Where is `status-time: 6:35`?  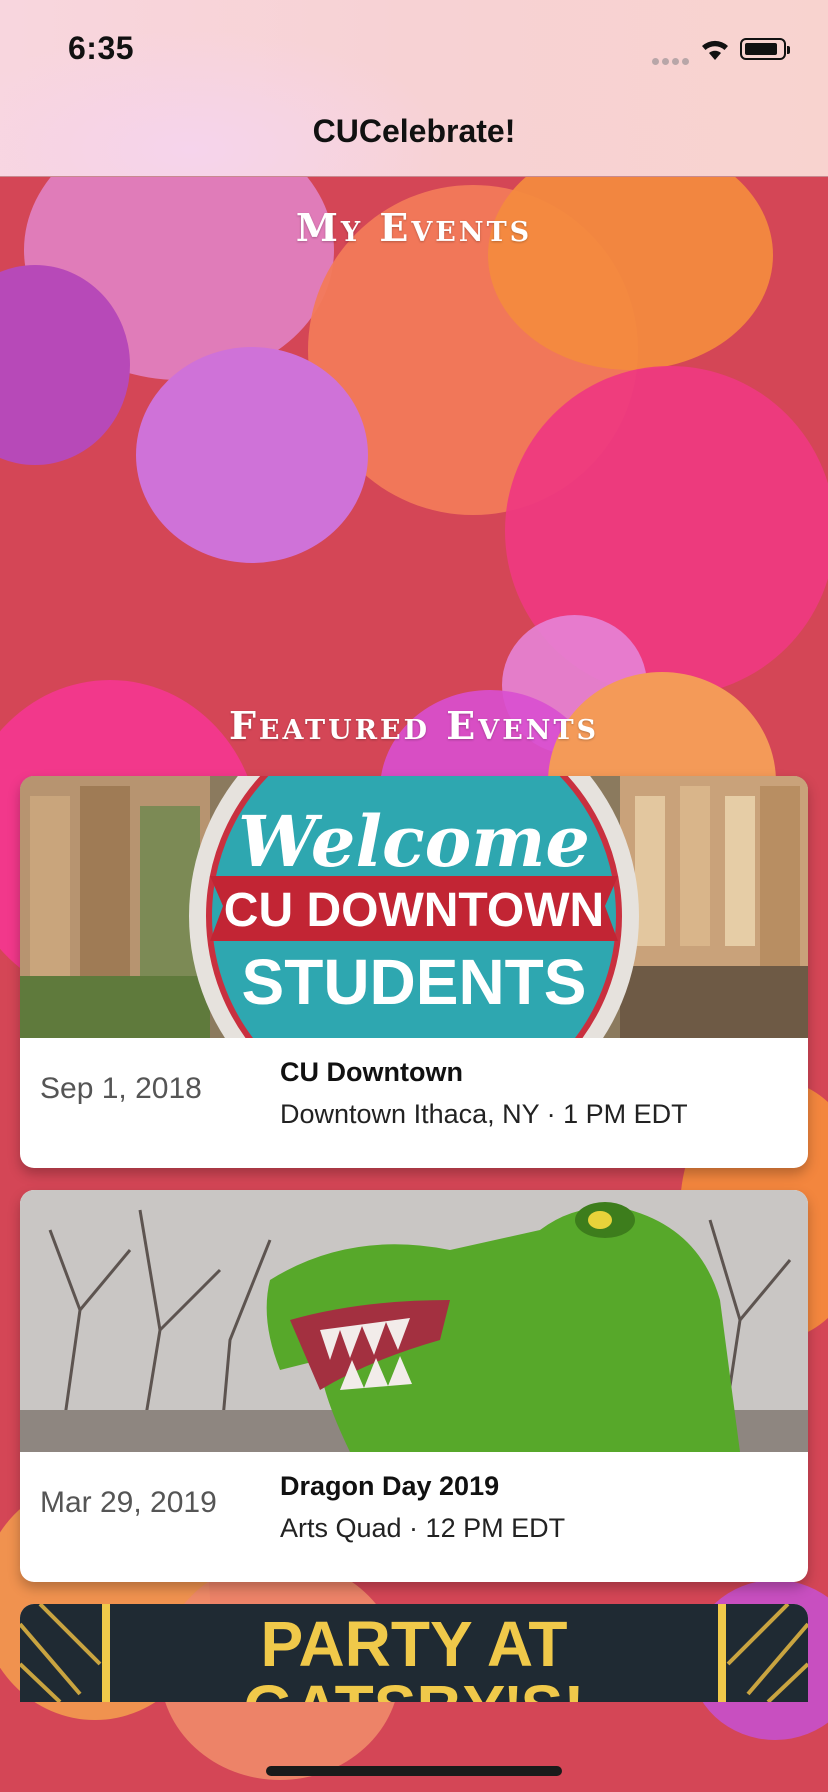
status-time: 6:35 is located at coordinates (101, 48).